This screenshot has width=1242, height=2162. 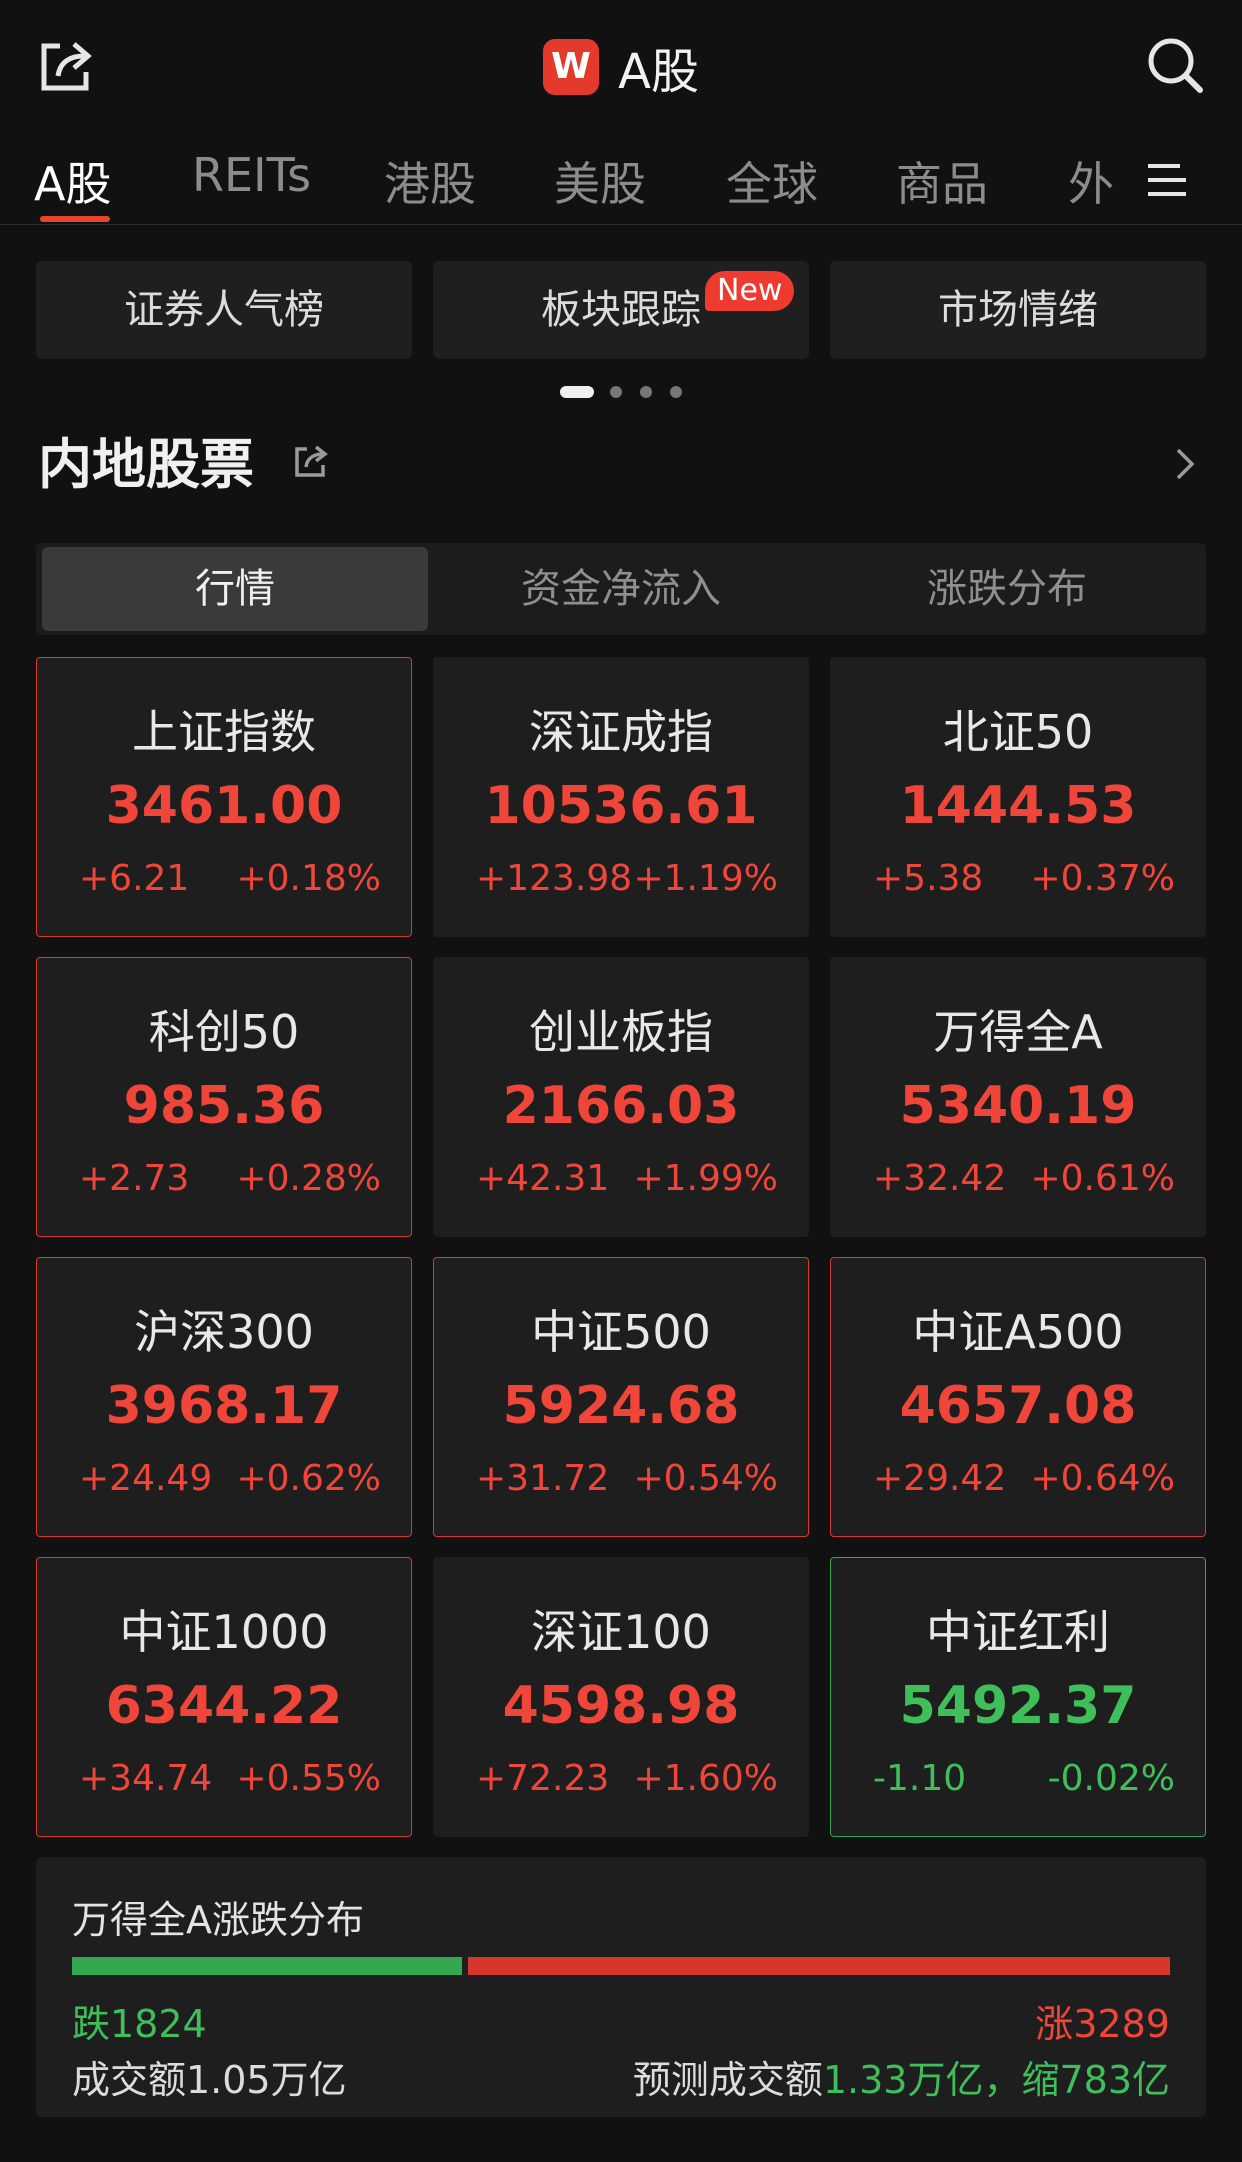 I want to click on index-change: -1.10, so click(x=920, y=1778).